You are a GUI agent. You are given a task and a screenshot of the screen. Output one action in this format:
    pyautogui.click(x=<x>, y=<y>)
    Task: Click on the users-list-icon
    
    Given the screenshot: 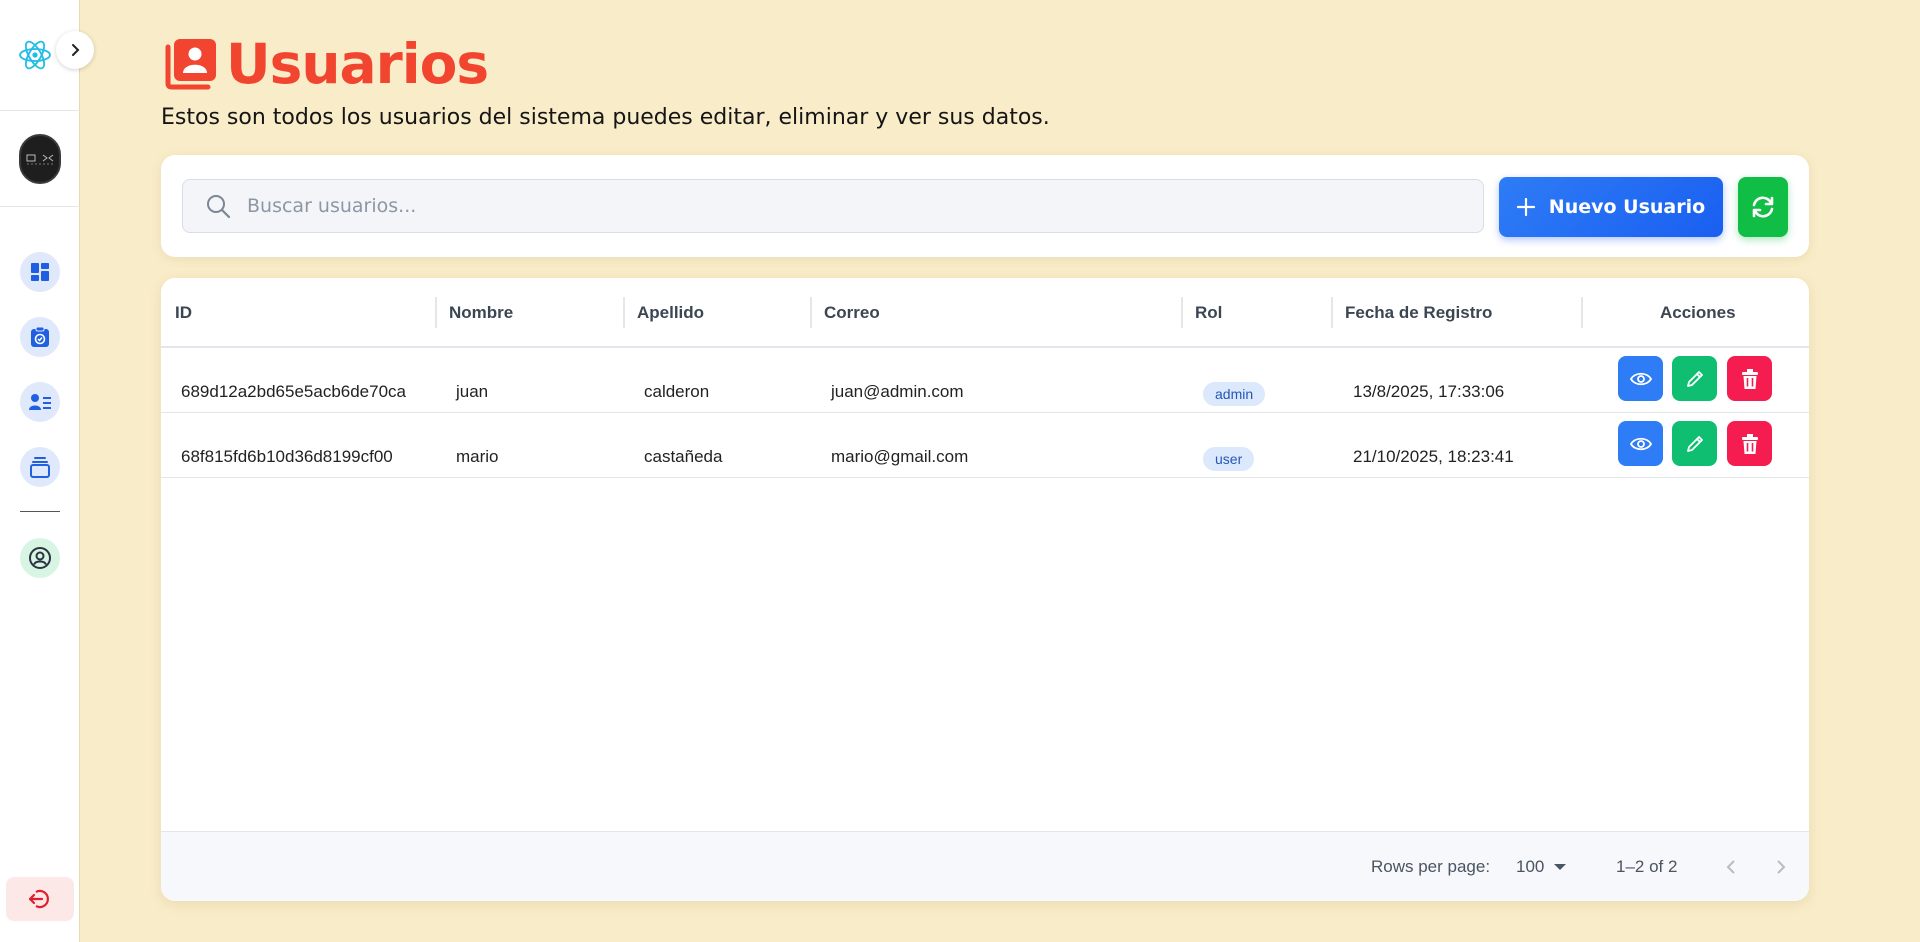 What is the action you would take?
    pyautogui.click(x=40, y=402)
    